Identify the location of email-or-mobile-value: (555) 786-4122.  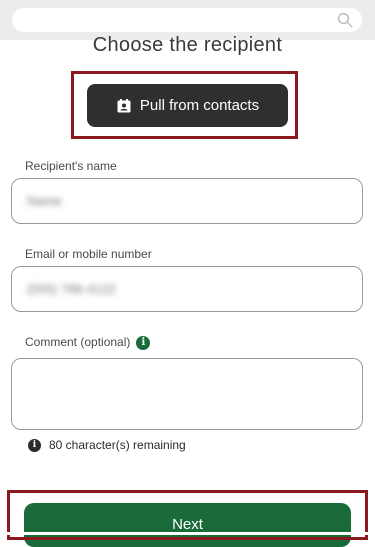
(71, 289).